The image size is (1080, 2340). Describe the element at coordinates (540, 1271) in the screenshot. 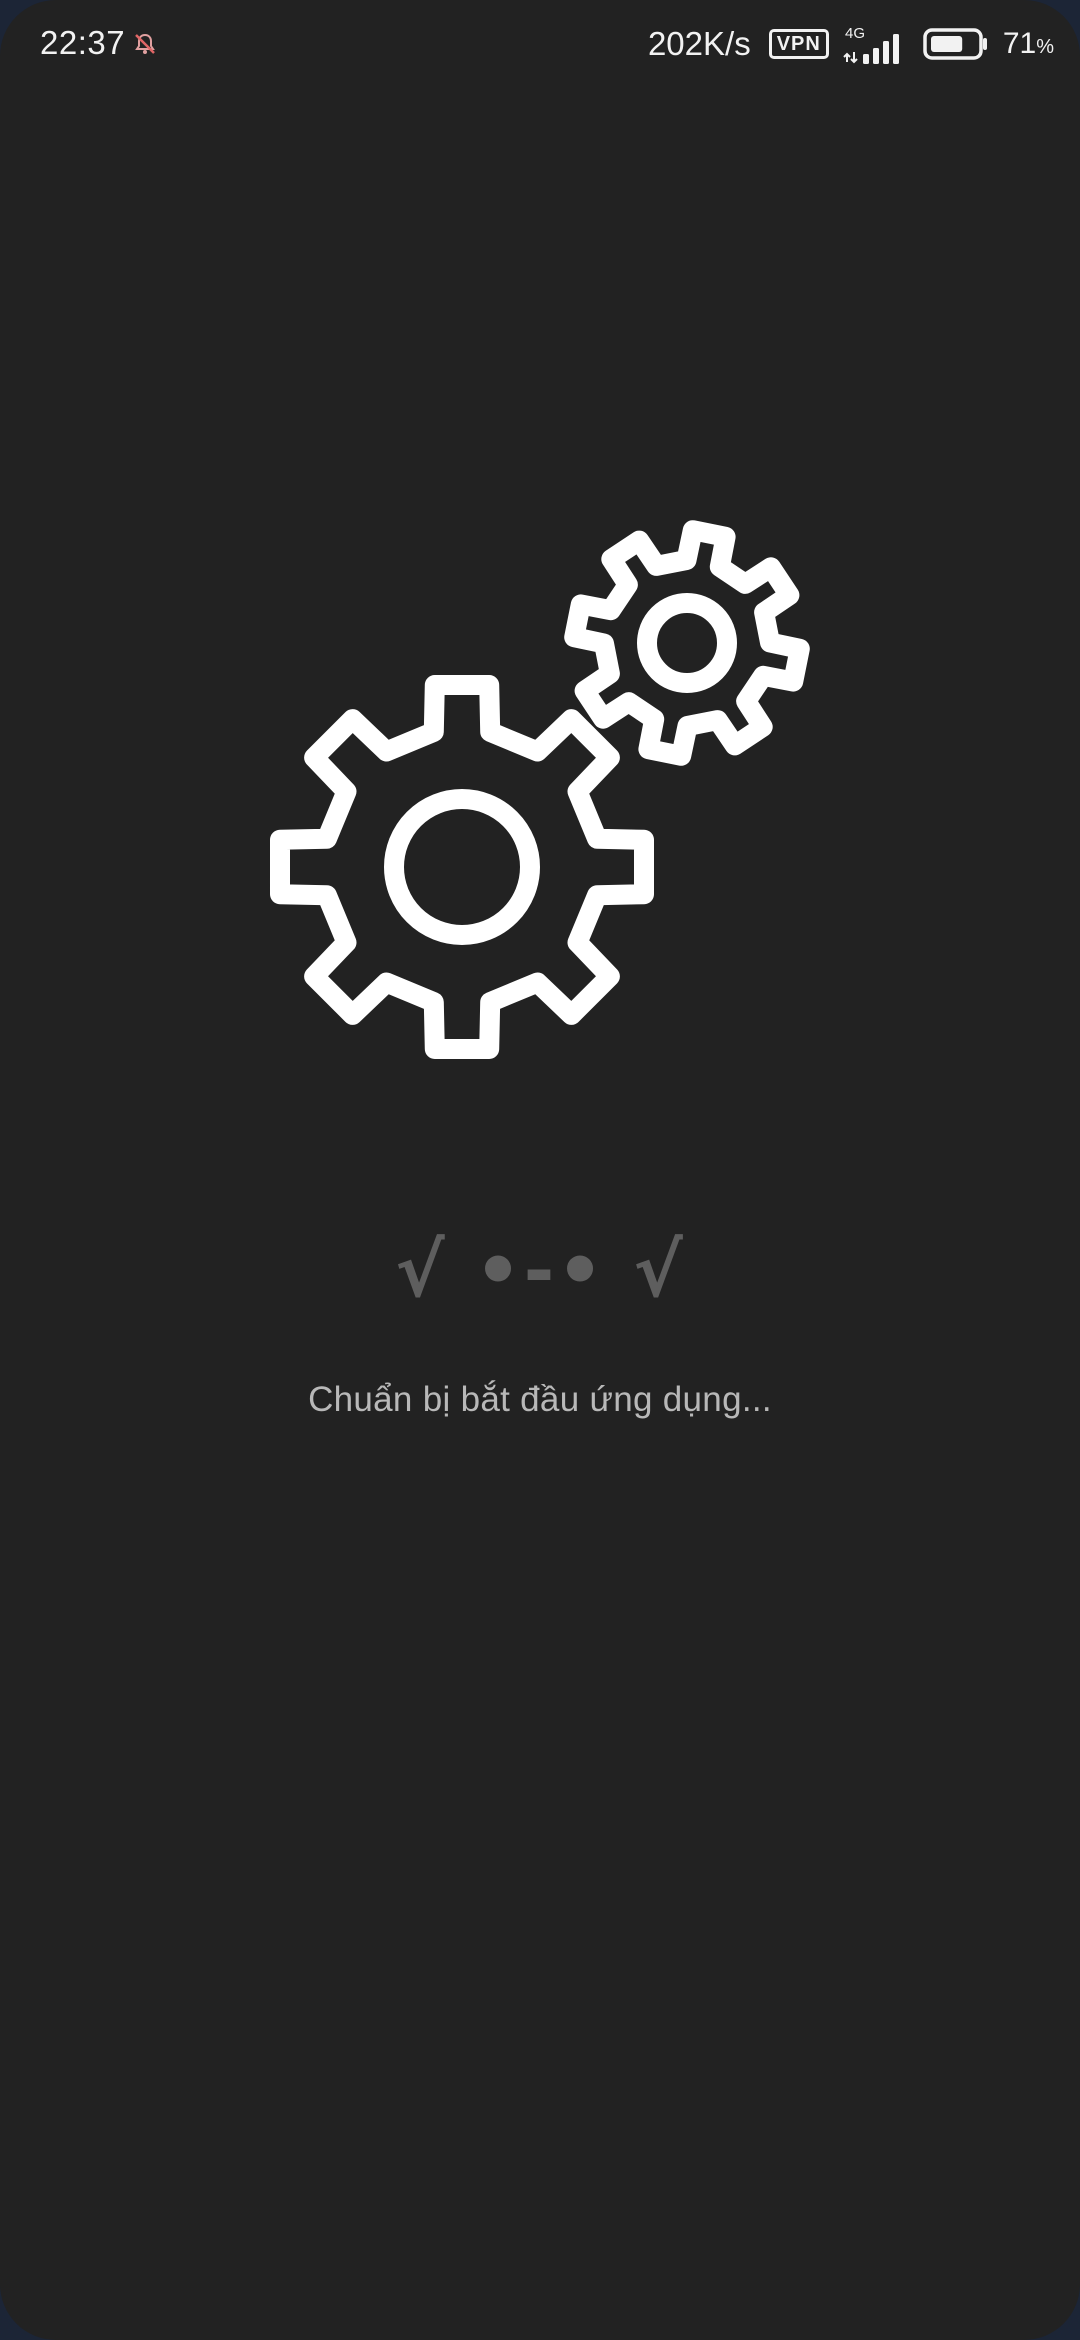

I see `kaomoji-face: √ •-• √` at that location.